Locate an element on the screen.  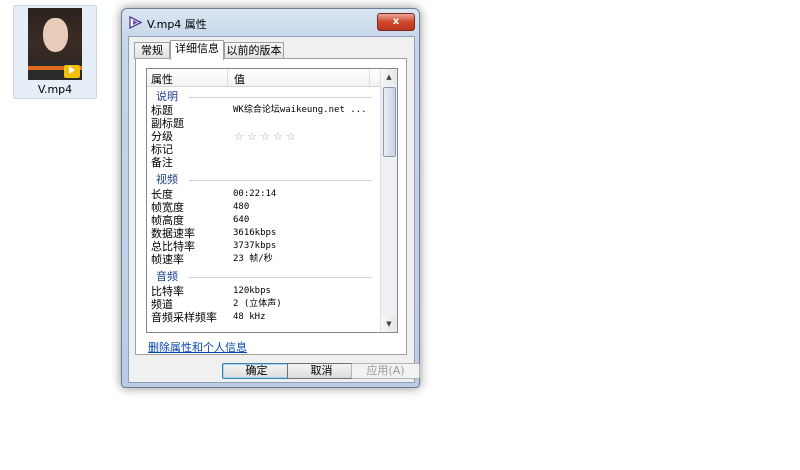
list-item: 总比特率 3737kbps is located at coordinates (263, 246).